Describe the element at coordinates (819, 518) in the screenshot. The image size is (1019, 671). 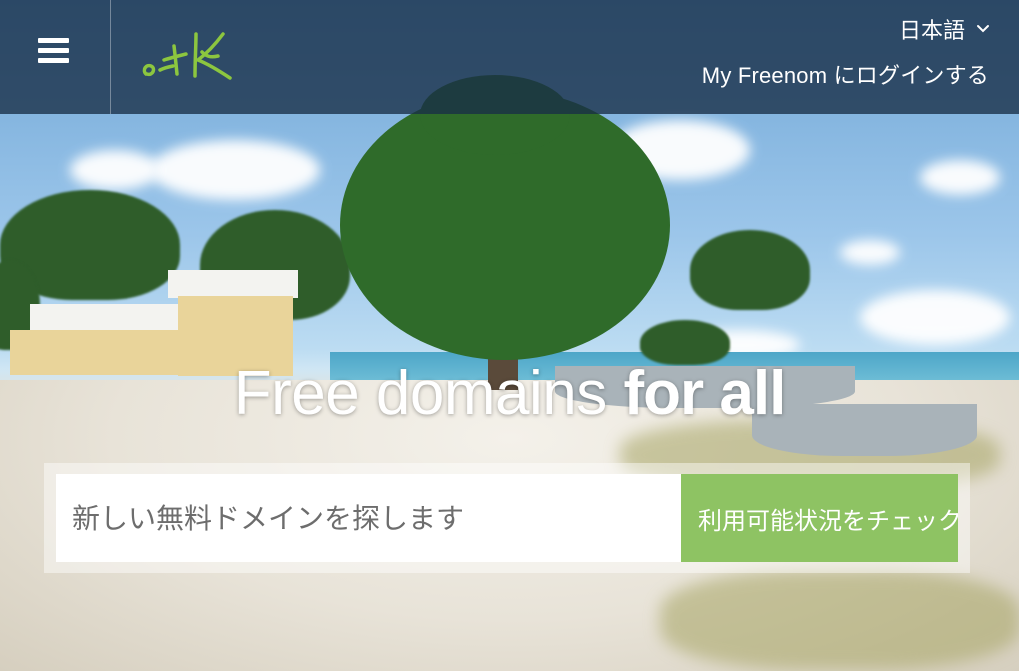
I see `check-availability-button: 利用可能状況をチェック` at that location.